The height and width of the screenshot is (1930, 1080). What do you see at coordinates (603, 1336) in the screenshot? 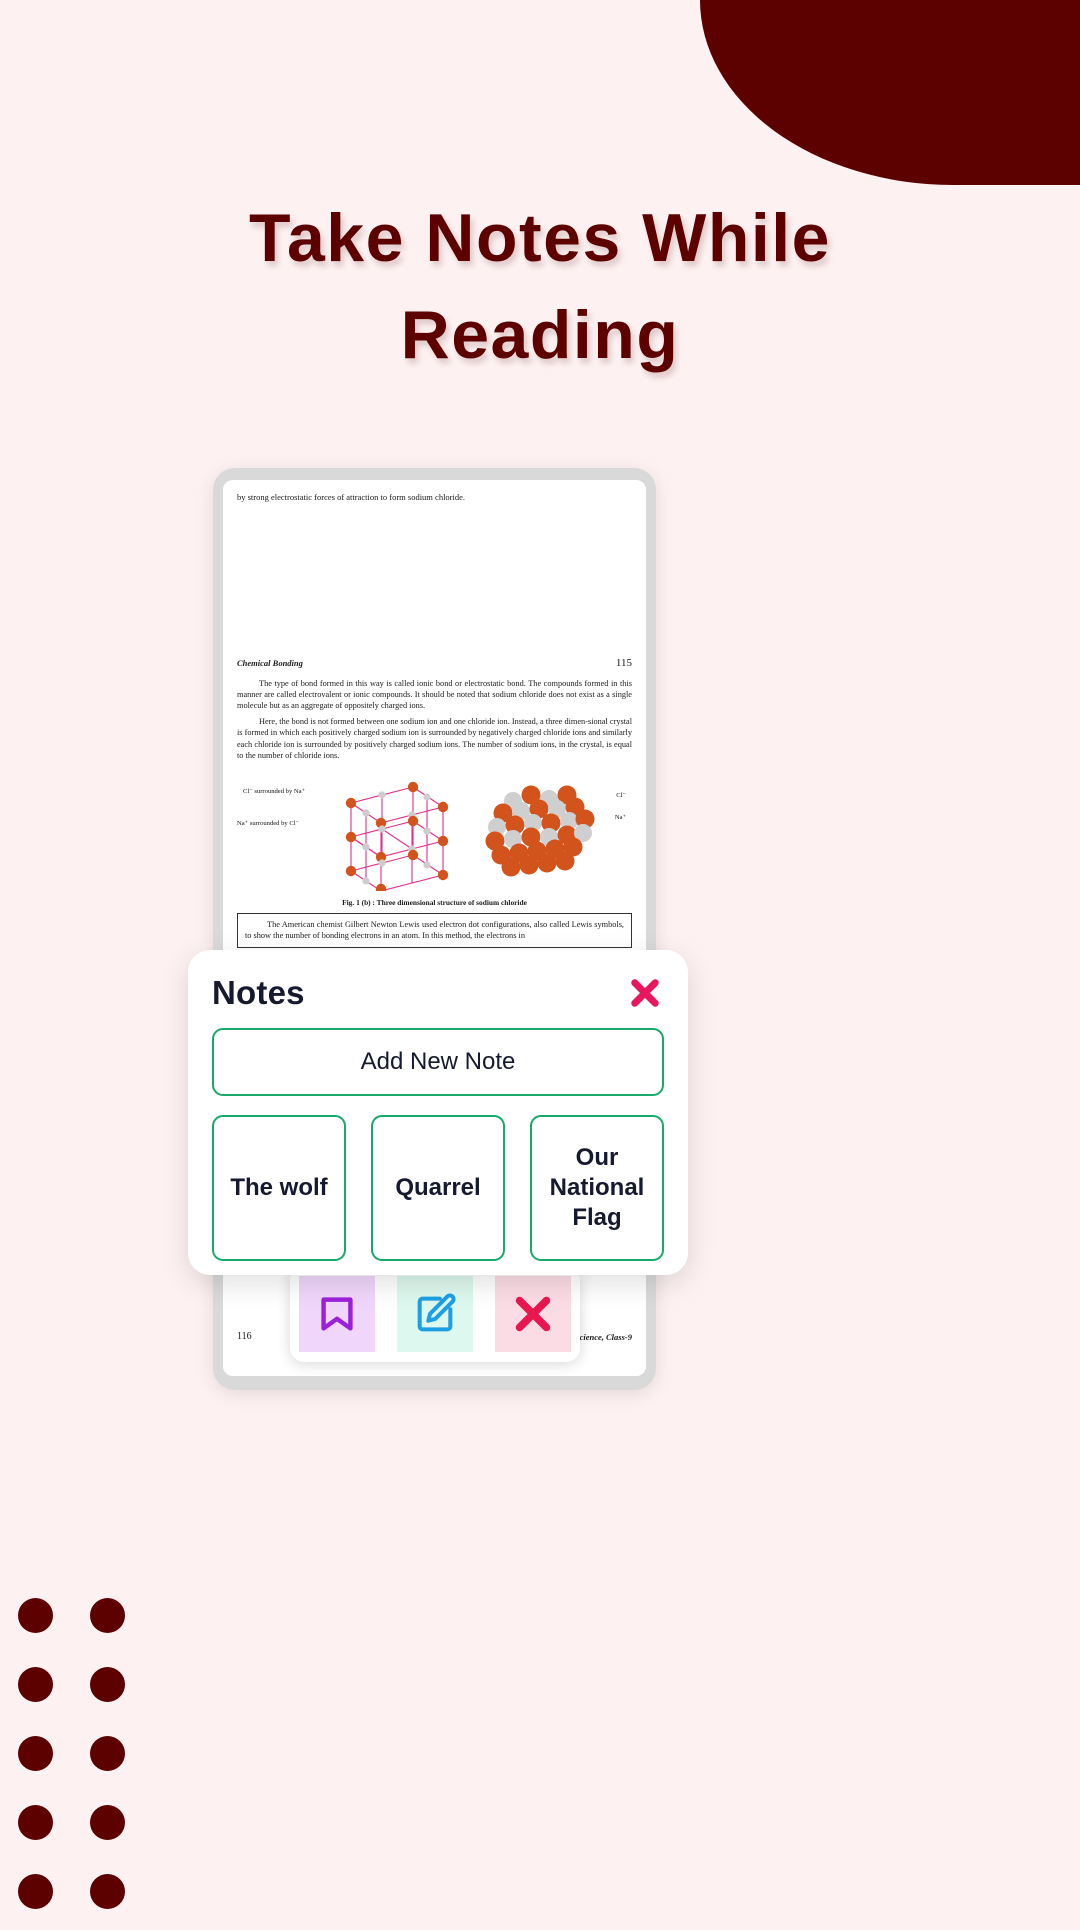
I see `page-footer-right: Science, Class-9` at bounding box center [603, 1336].